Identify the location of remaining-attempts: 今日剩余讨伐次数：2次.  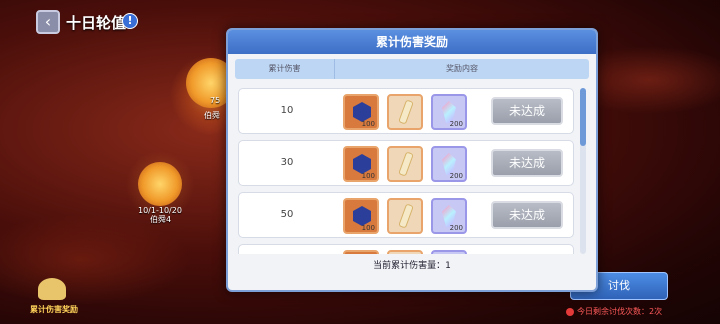
(614, 311).